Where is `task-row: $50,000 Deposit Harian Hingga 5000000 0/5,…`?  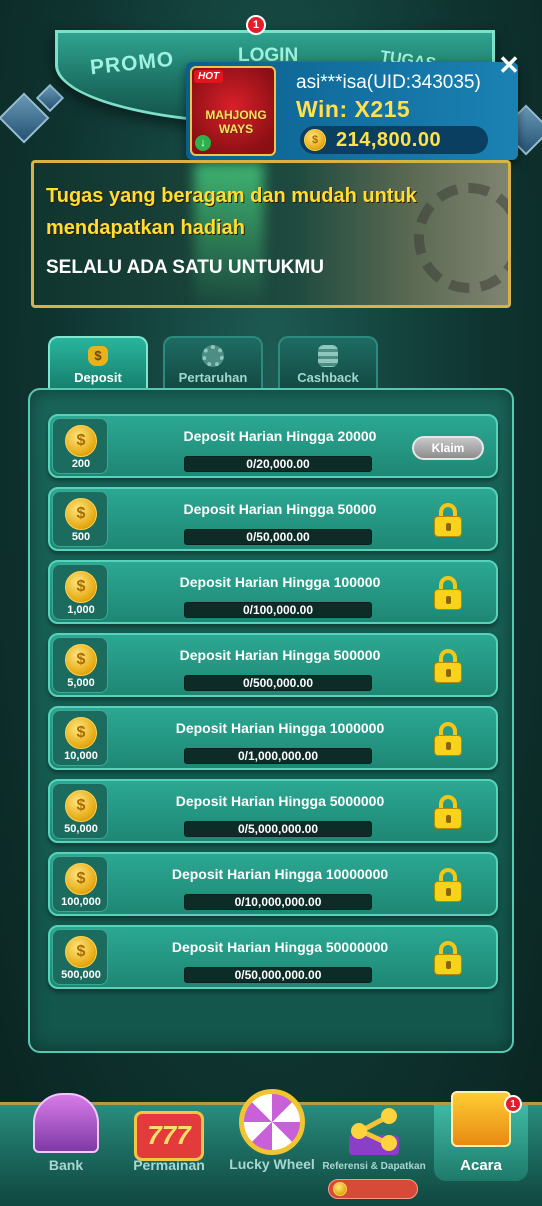 task-row: $50,000 Deposit Harian Hingga 5000000 0/5,… is located at coordinates (273, 811).